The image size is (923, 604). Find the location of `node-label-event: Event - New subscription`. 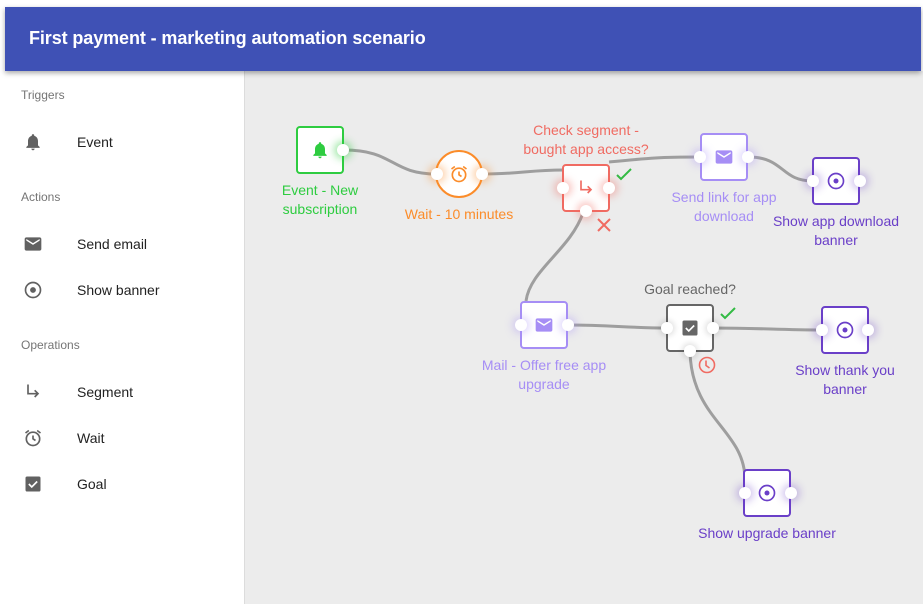

node-label-event: Event - New subscription is located at coordinates (320, 200).